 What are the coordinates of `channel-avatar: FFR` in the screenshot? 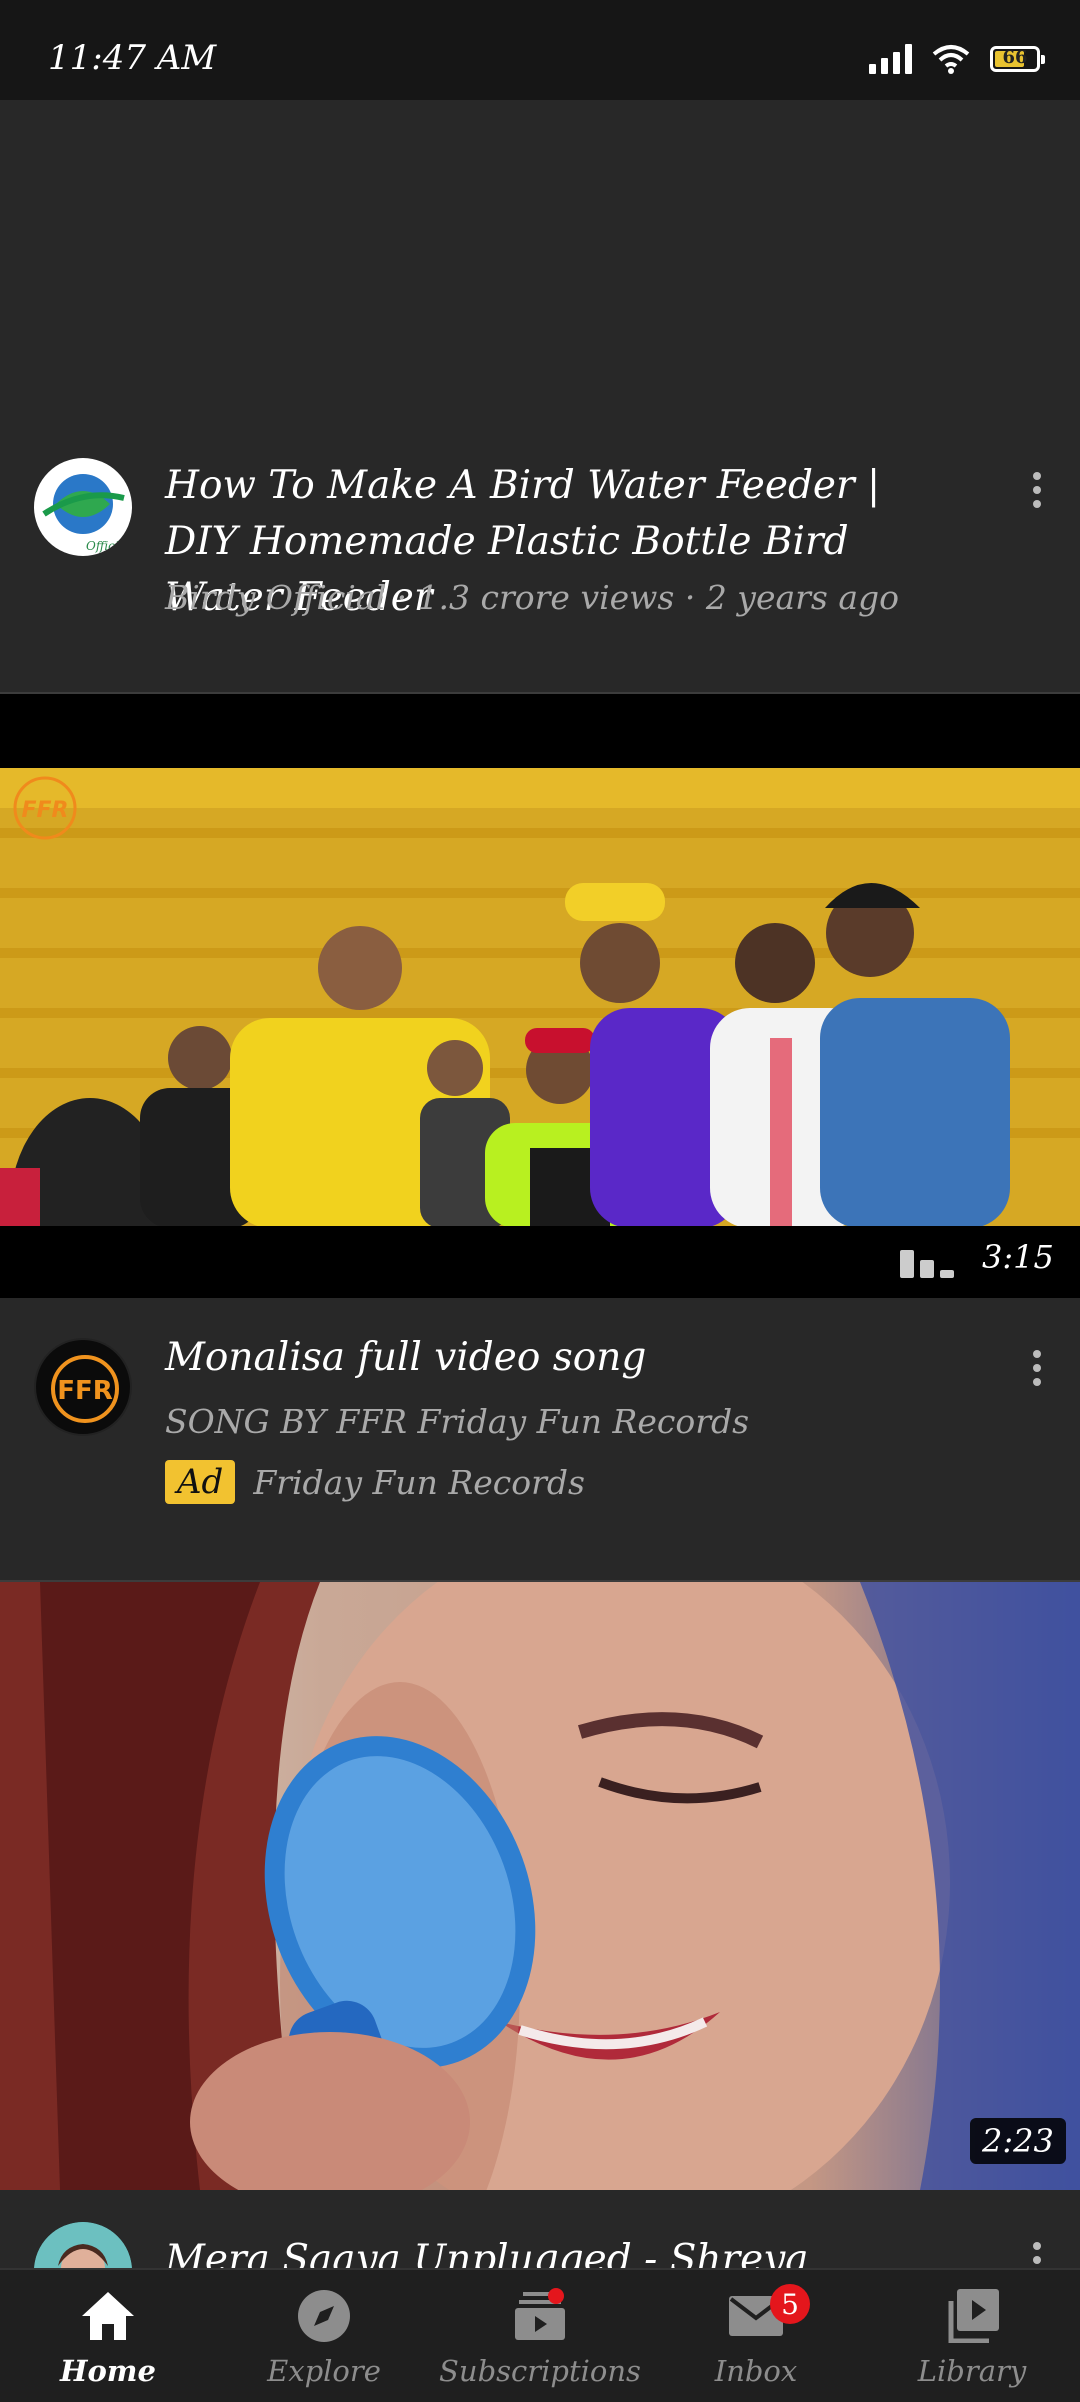 It's located at (83, 1387).